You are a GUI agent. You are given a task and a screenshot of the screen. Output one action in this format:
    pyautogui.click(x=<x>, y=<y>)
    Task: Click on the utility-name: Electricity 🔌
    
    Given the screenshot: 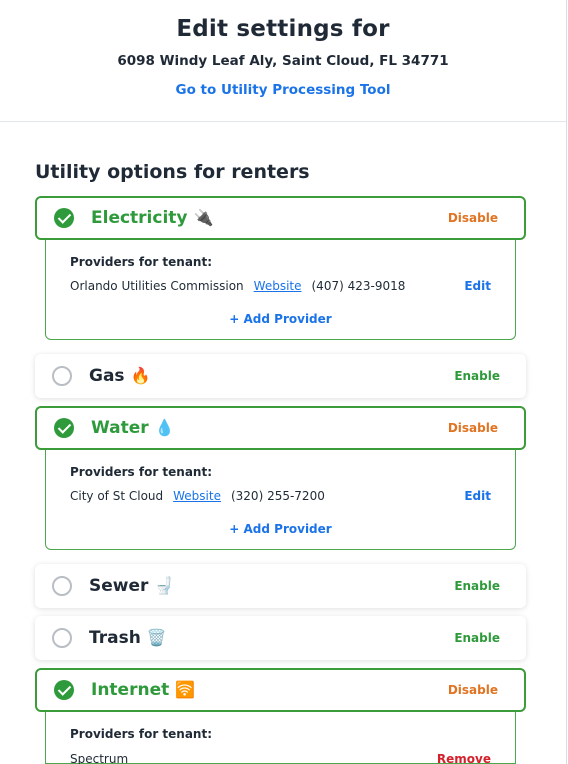 What is the action you would take?
    pyautogui.click(x=152, y=218)
    